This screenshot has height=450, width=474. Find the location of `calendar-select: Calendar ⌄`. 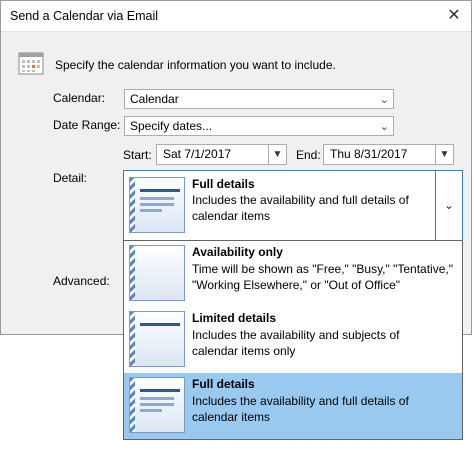

calendar-select: Calendar ⌄ is located at coordinates (259, 99).